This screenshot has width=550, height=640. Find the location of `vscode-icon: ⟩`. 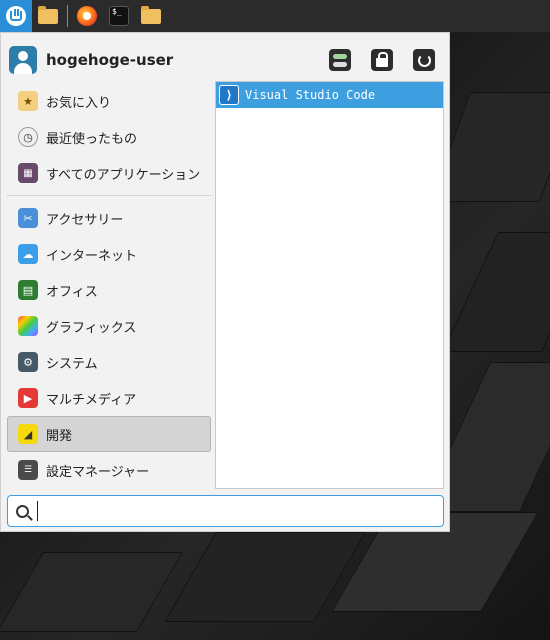

vscode-icon: ⟩ is located at coordinates (229, 95).